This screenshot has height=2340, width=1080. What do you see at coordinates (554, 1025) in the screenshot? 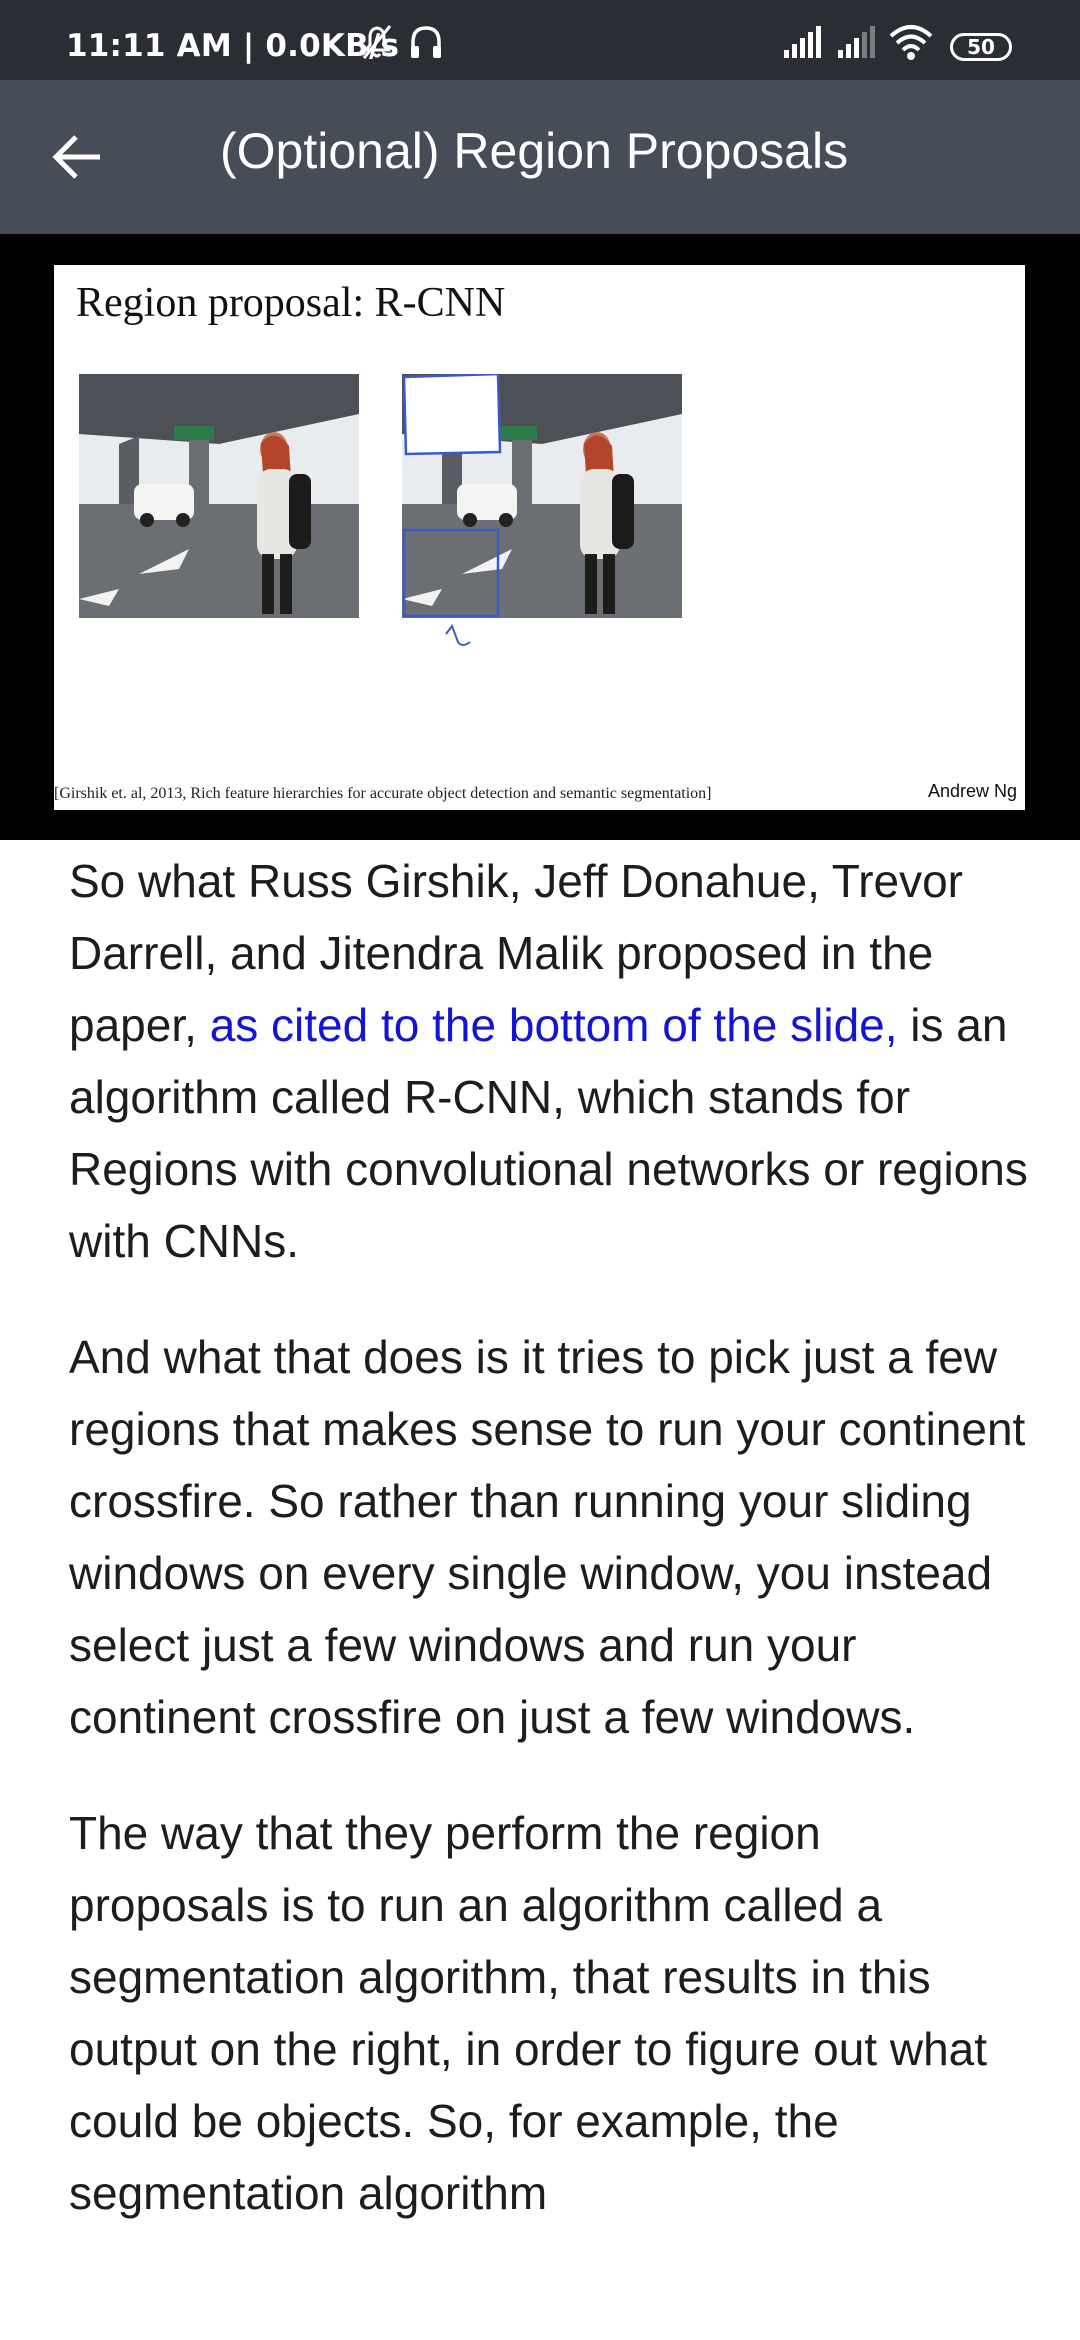
I see `citation-link: as cited to the bottom of the slide,` at bounding box center [554, 1025].